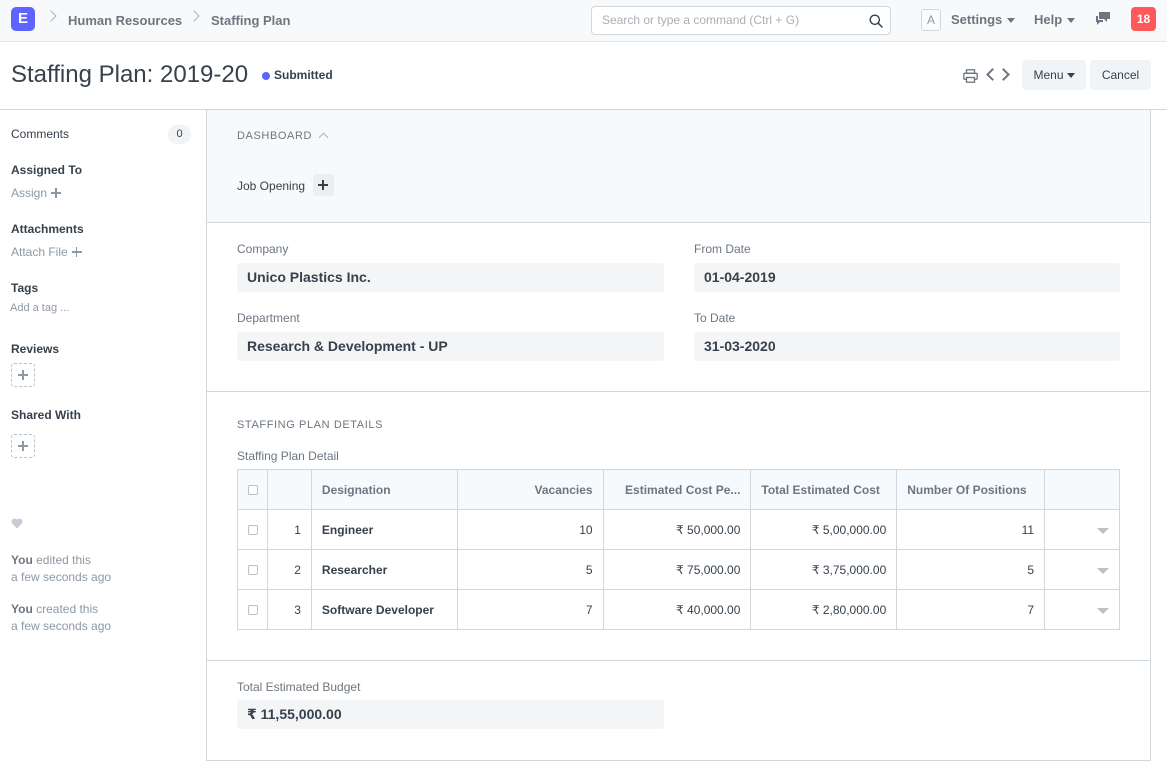 Image resolution: width=1167 pixels, height=767 pixels. Describe the element at coordinates (384, 609) in the screenshot. I see `designation-cell: Software Developer` at that location.